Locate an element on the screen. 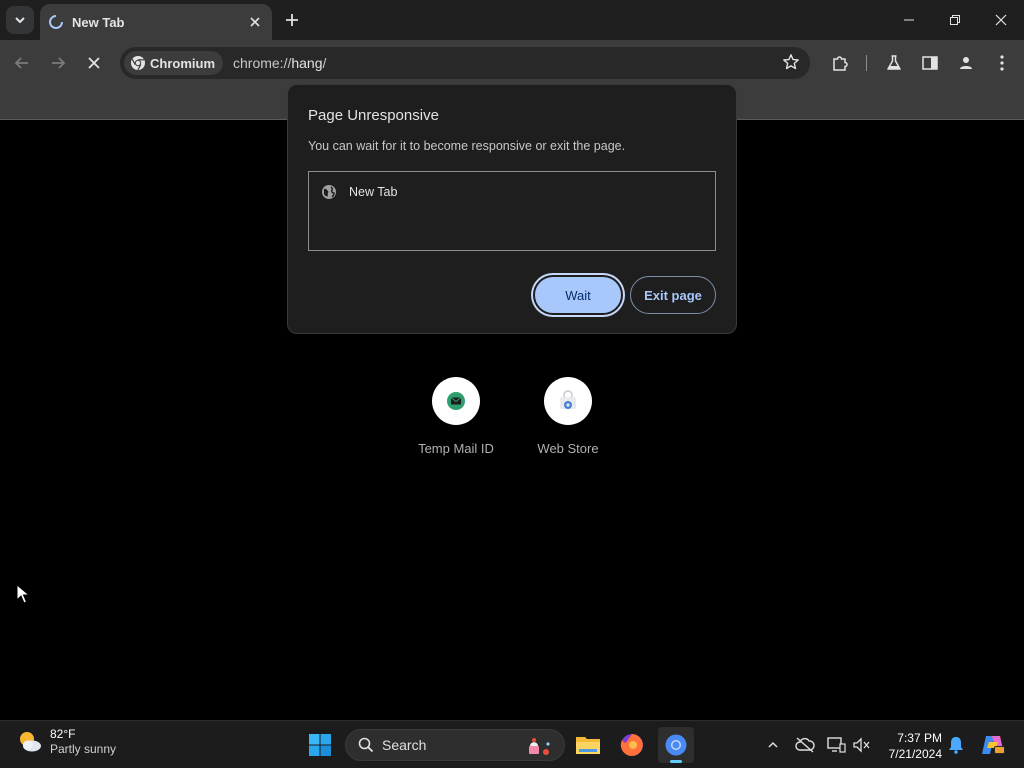 The width and height of the screenshot is (1024, 768). taskbar-chromium is located at coordinates (676, 745).